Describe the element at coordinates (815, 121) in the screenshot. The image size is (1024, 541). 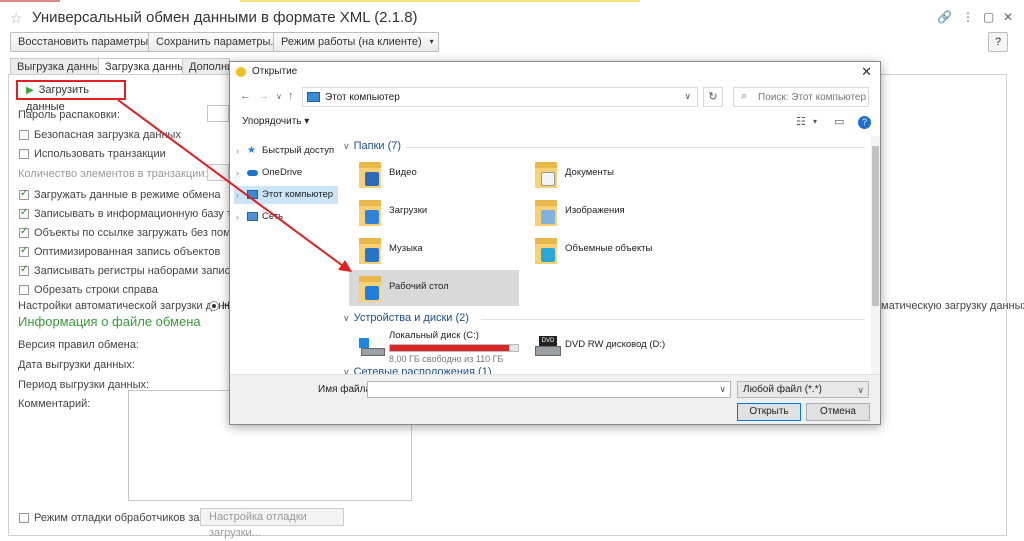
I see `view-dropdown-icon: ▾` at that location.